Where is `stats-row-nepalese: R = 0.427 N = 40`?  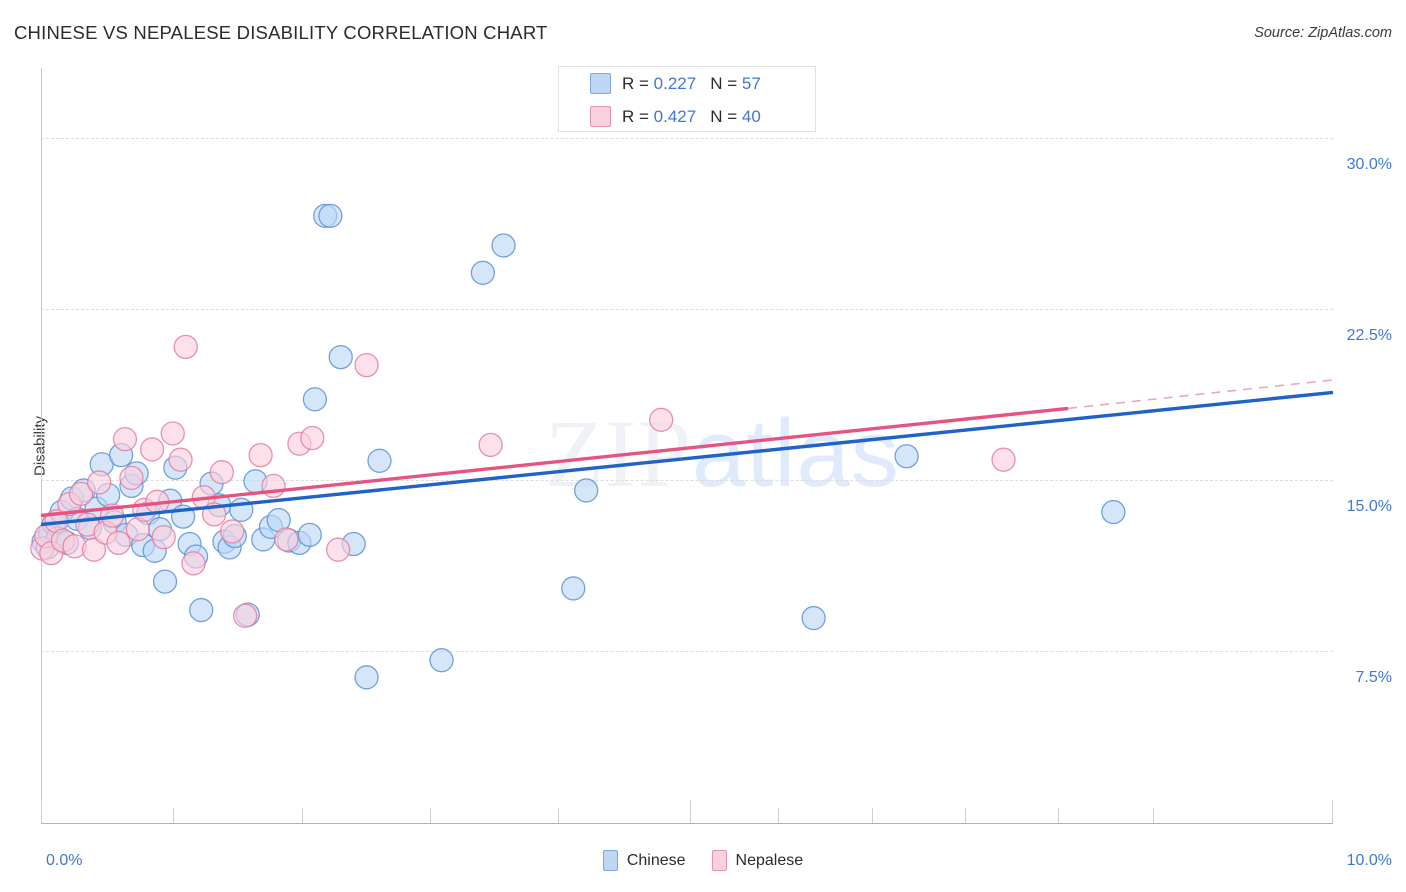
stats-row-nepalese: R = 0.427 N = 40 is located at coordinates (687, 116).